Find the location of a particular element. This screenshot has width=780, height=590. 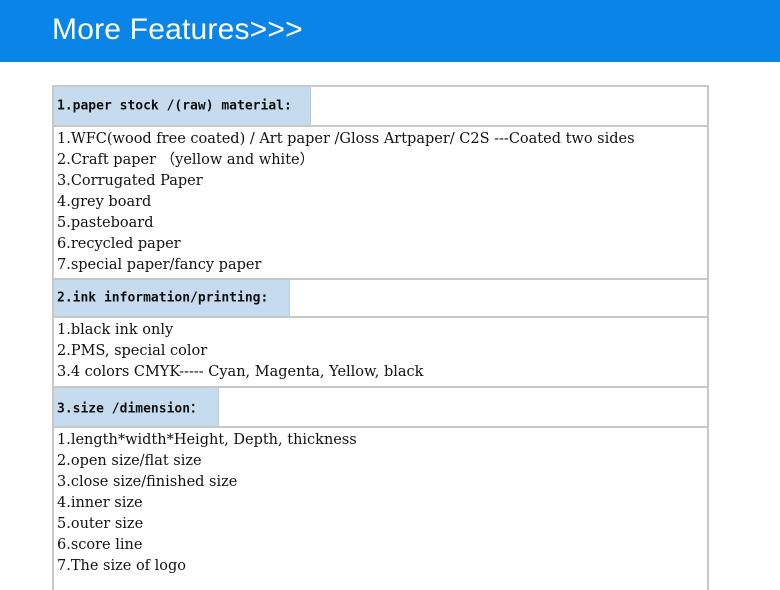

section-ink-header: 2.ink information/printing: is located at coordinates (380, 299).